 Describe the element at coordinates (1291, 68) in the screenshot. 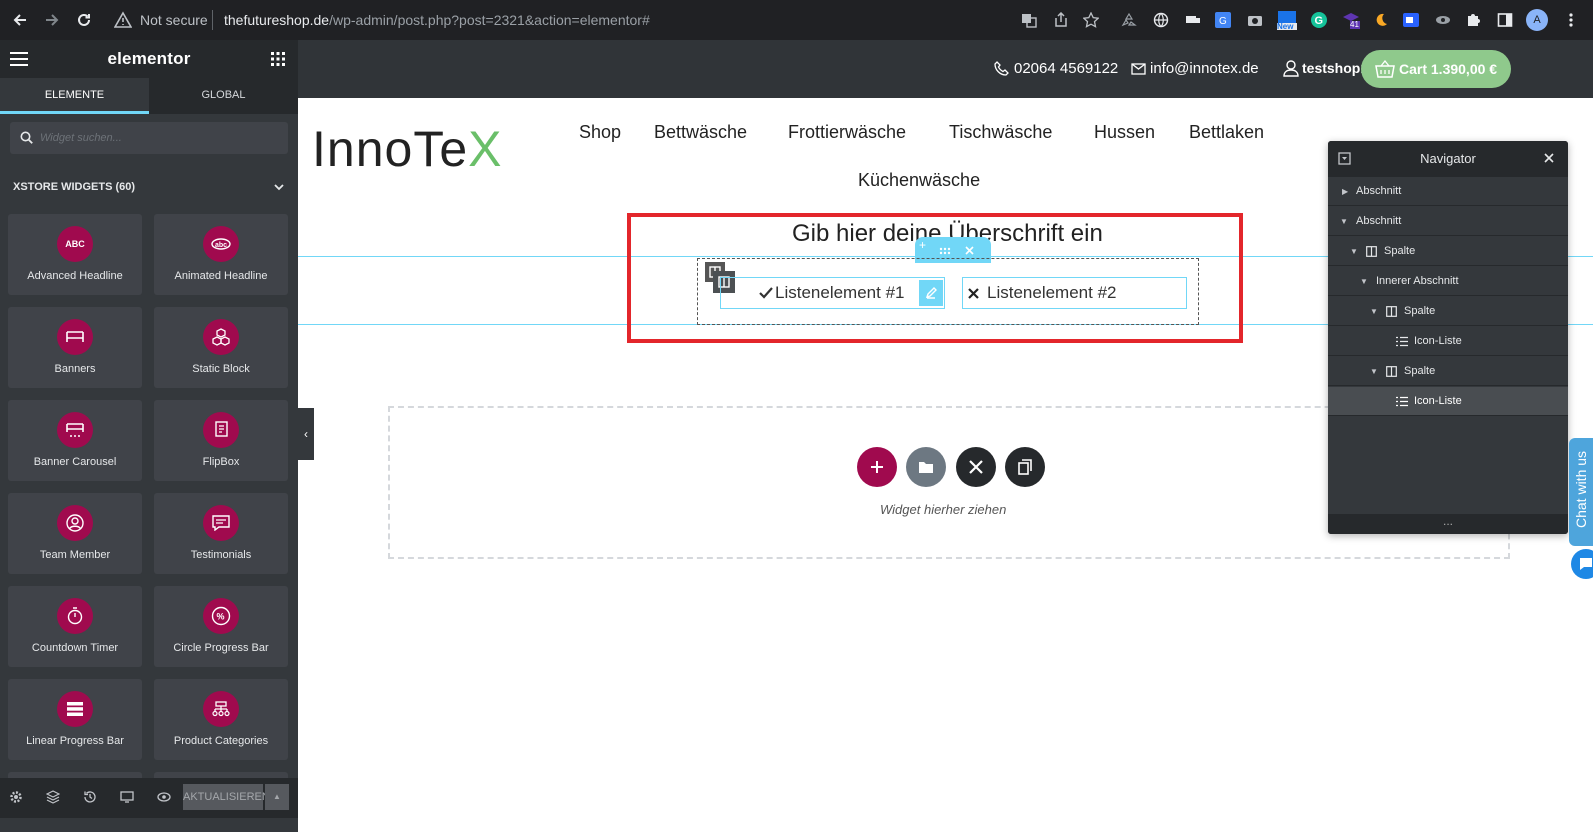

I see `user-icon` at that location.